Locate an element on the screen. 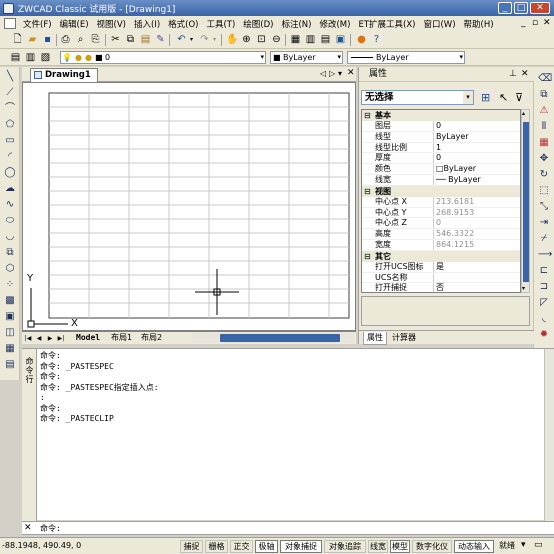  circle-icon: ◯ is located at coordinates (10, 173).